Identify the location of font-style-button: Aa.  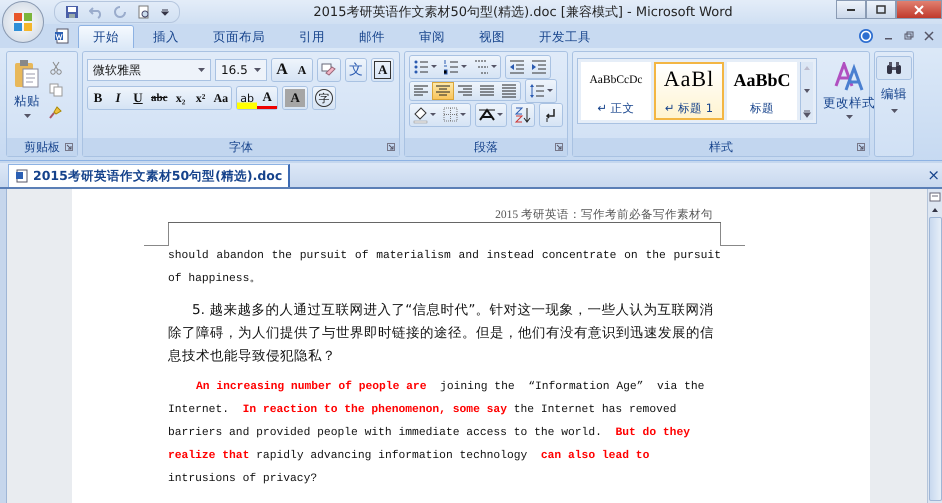
(221, 98).